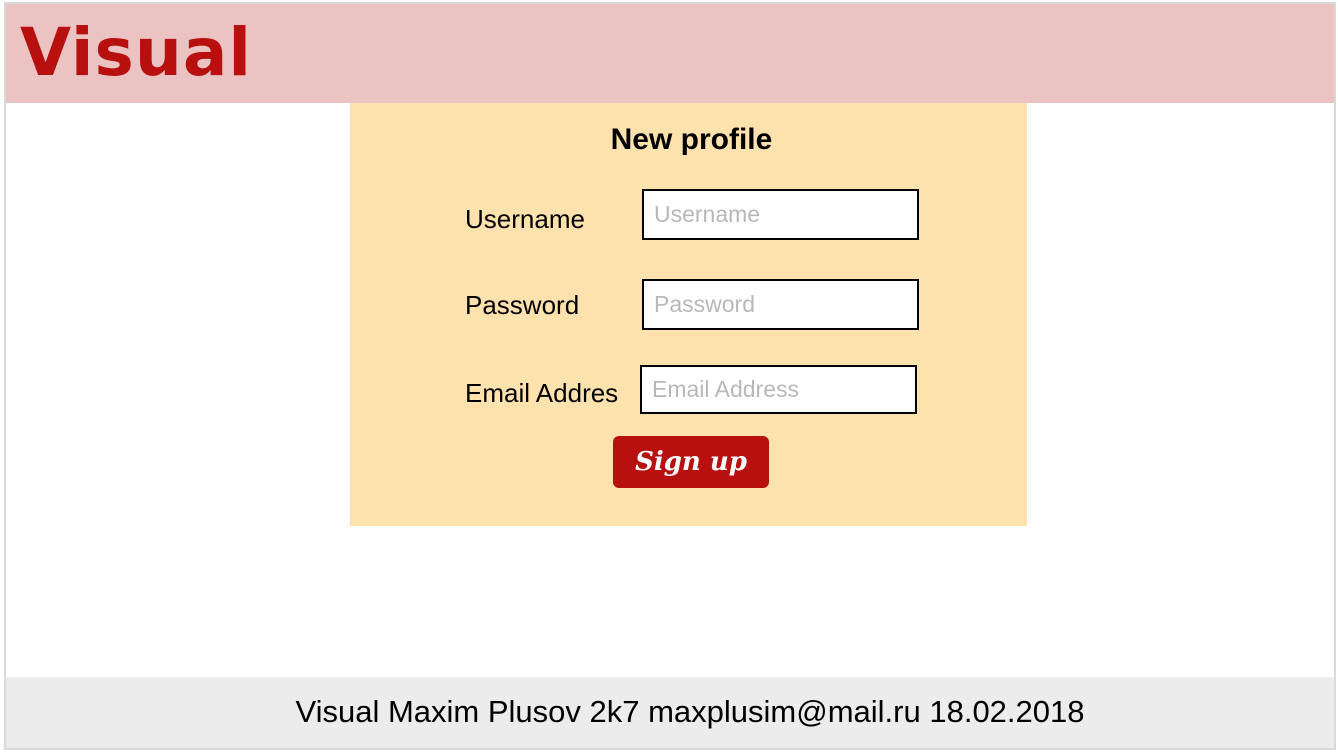 Image resolution: width=1338 pixels, height=752 pixels. I want to click on password-input, so click(780, 304).